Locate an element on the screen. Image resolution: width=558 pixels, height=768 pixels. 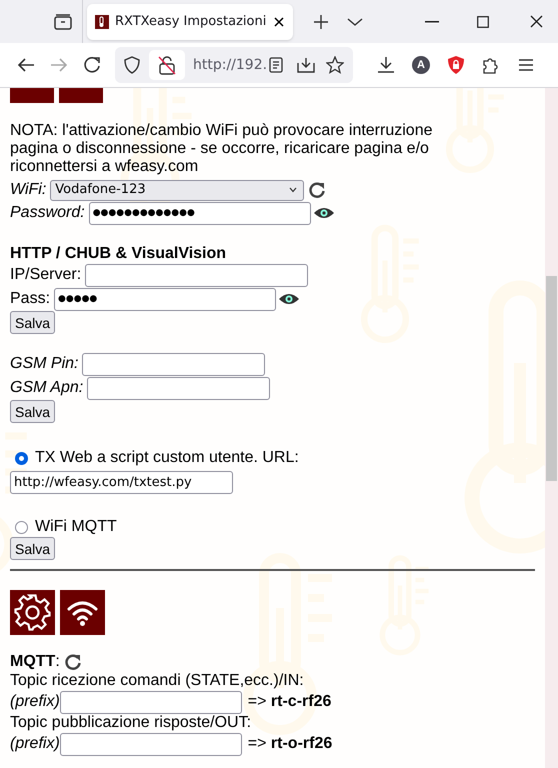
gear-icon is located at coordinates (32, 612).